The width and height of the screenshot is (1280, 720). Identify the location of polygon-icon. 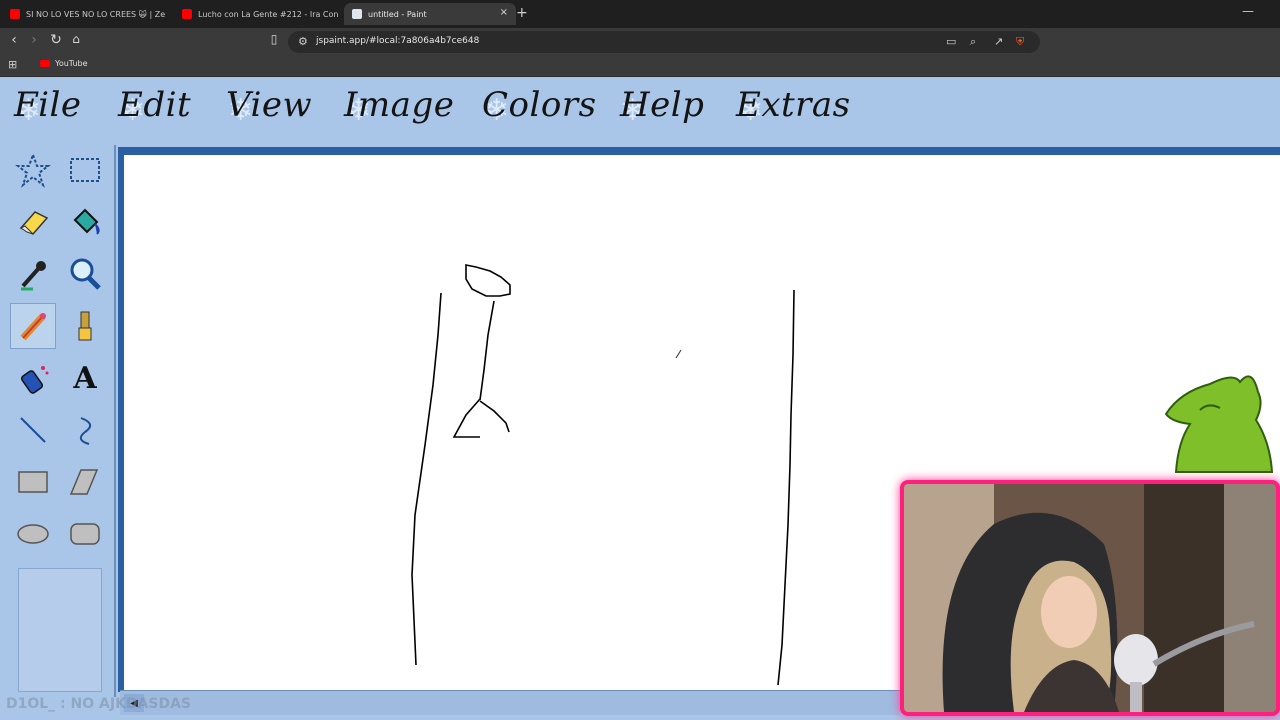
(84, 482).